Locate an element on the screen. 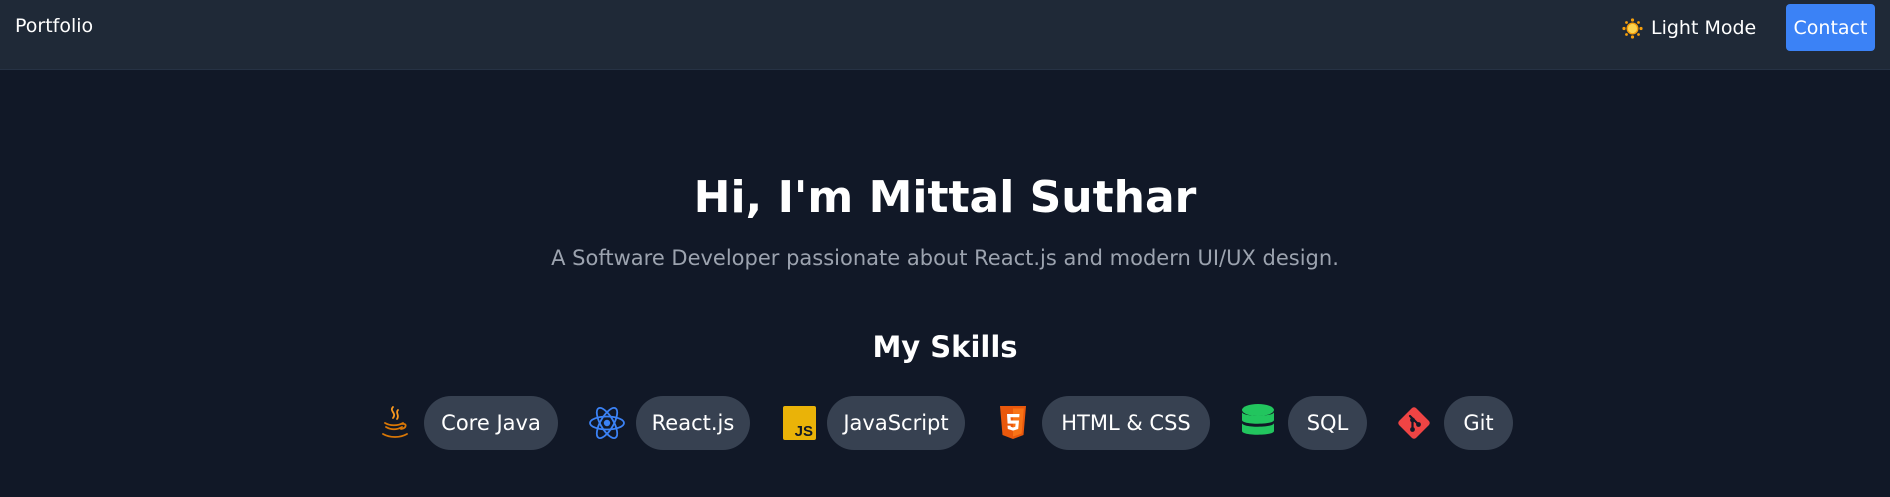 The image size is (1890, 497). skill-item-sql: SQL is located at coordinates (1303, 423).